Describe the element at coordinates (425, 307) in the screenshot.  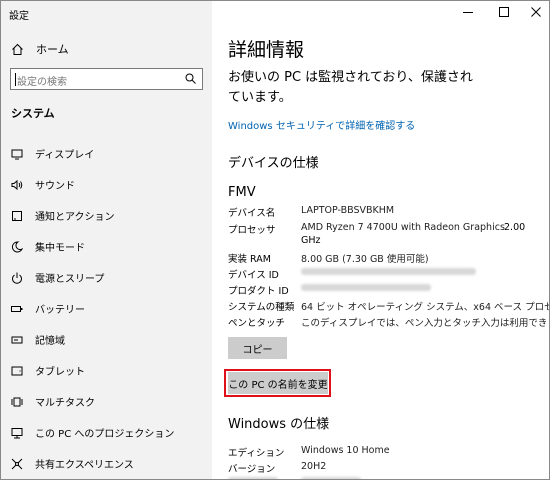
I see `spec-value: 64 ビット オペレーティング システム、x64 ベース プロセッサ` at that location.